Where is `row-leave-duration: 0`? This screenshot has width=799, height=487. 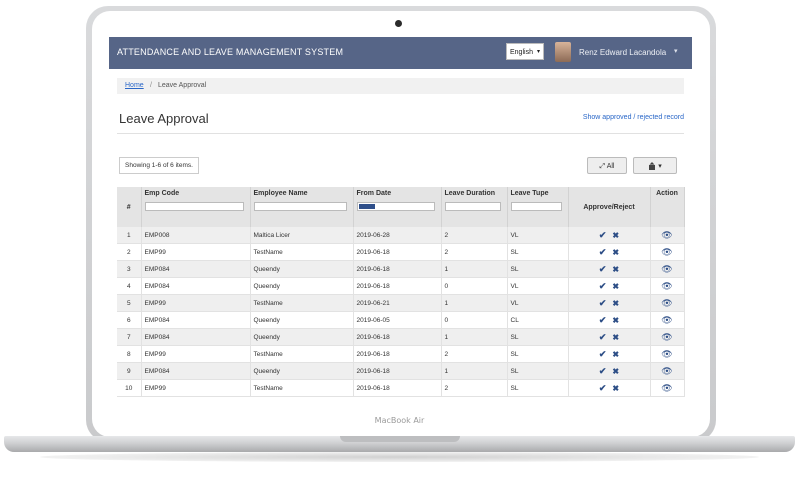 row-leave-duration: 0 is located at coordinates (474, 320).